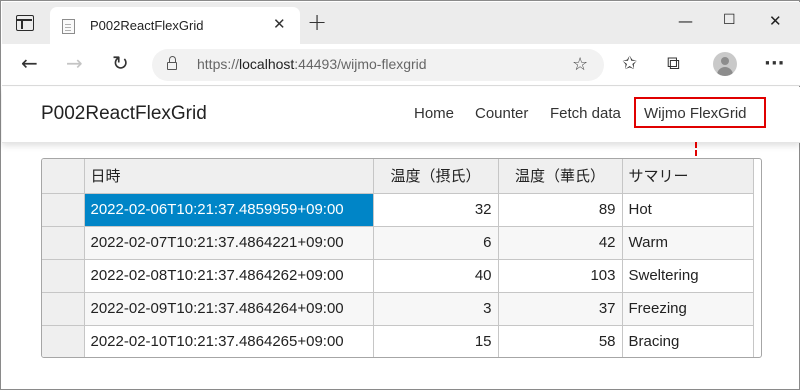 The height and width of the screenshot is (390, 800). What do you see at coordinates (172, 63) in the screenshot?
I see `lock-icon` at bounding box center [172, 63].